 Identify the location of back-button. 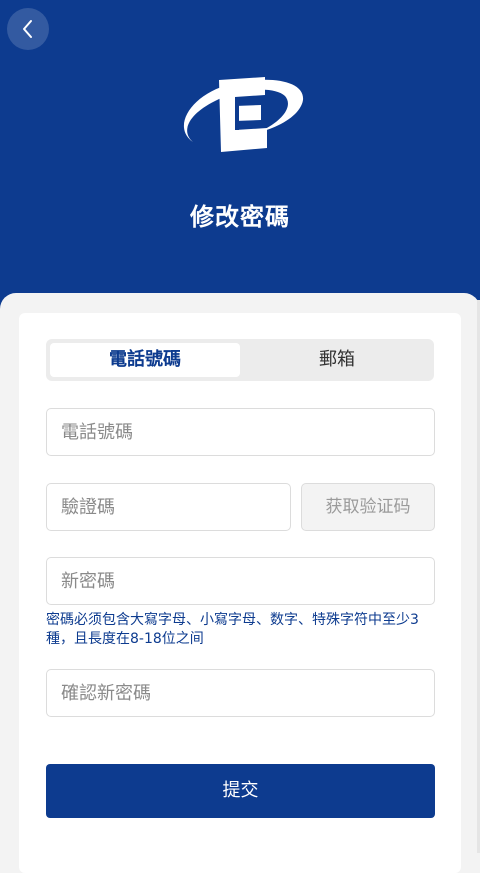
(28, 29).